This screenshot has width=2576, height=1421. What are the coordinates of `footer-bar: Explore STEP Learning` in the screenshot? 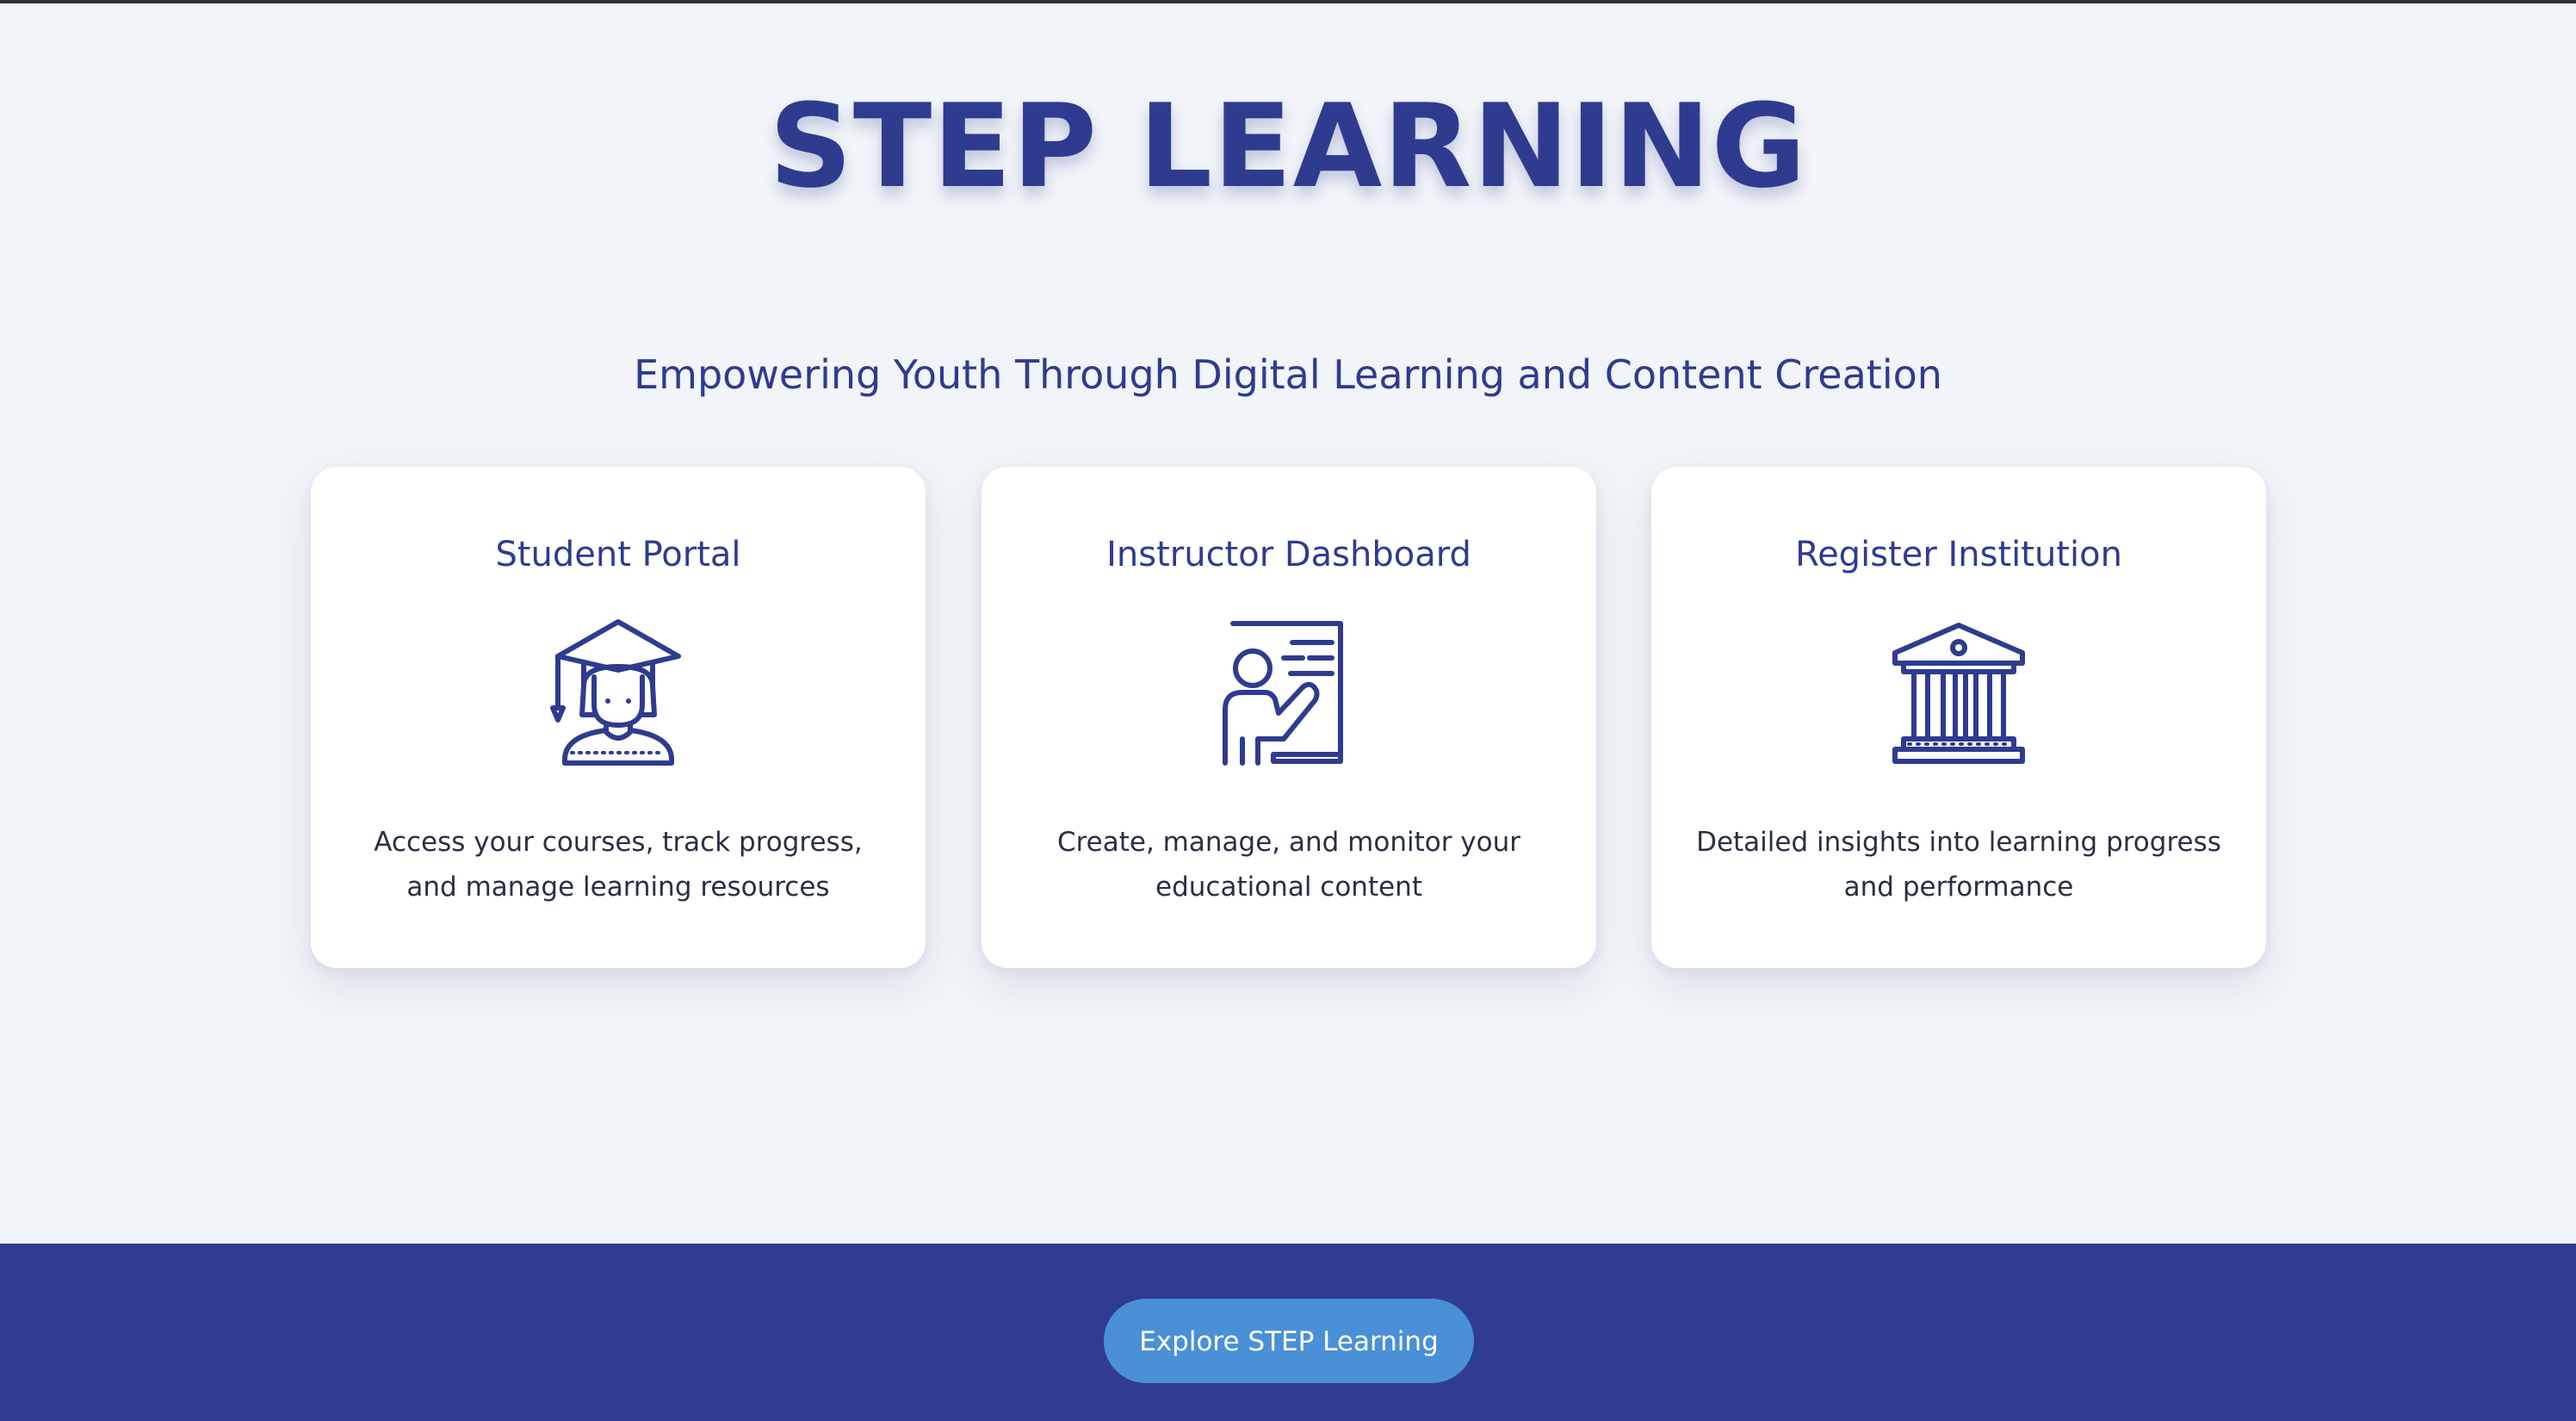 It's located at (1288, 1333).